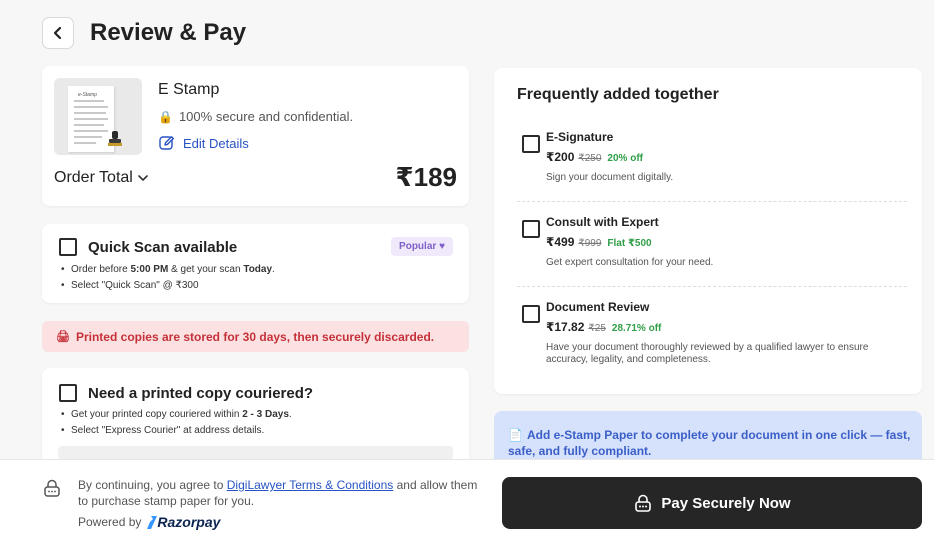  What do you see at coordinates (610, 177) in the screenshot?
I see `addon-description: Sign your document digitally.` at bounding box center [610, 177].